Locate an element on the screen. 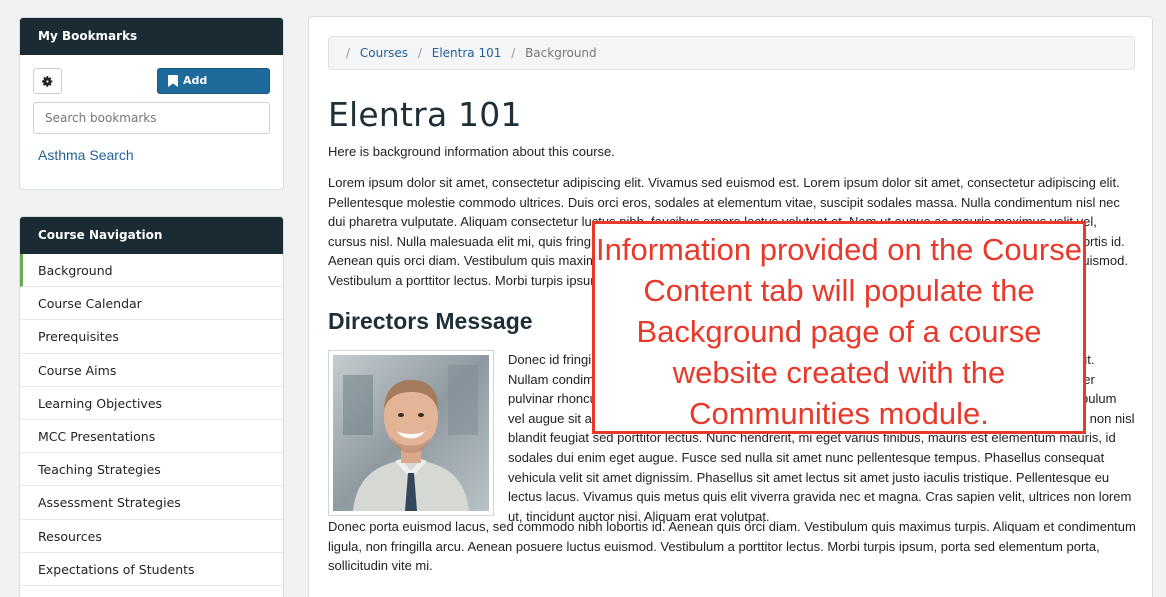 This screenshot has height=597, width=1166. bookmark-link-asthma-search: Asthma Search is located at coordinates (86, 155).